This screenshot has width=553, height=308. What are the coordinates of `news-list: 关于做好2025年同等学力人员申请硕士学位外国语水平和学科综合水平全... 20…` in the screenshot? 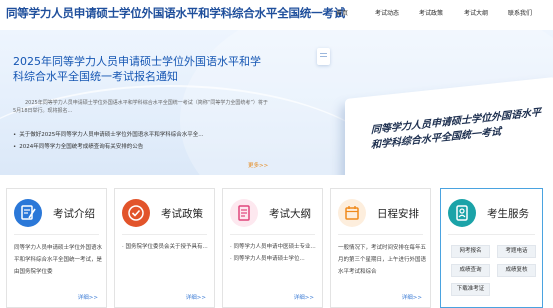 It's located at (138, 141).